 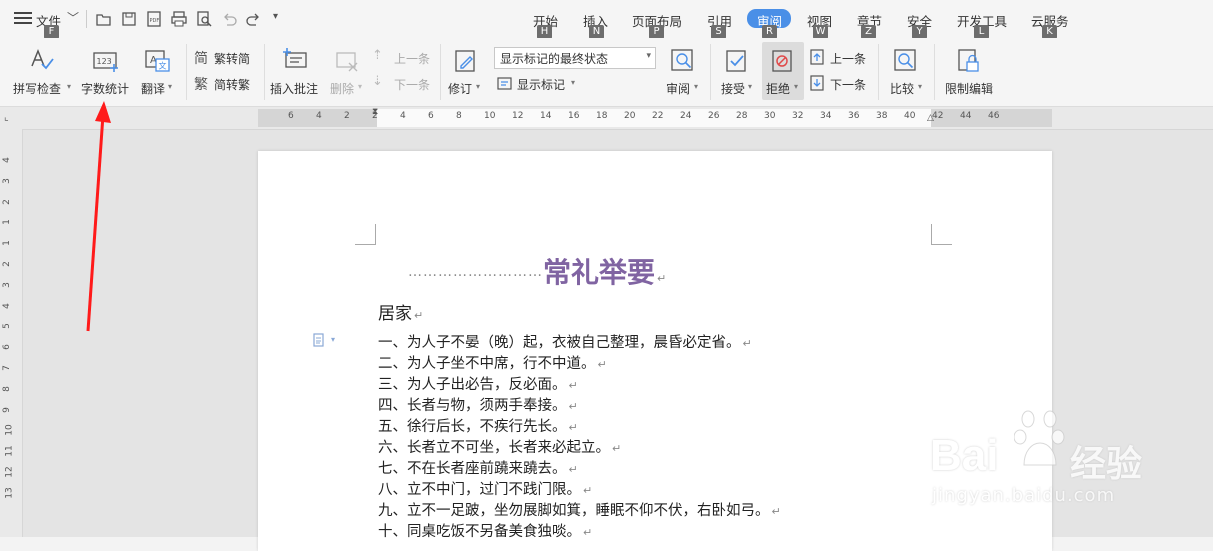 What do you see at coordinates (656, 32) in the screenshot?
I see `key-badge-page-layout: P` at bounding box center [656, 32].